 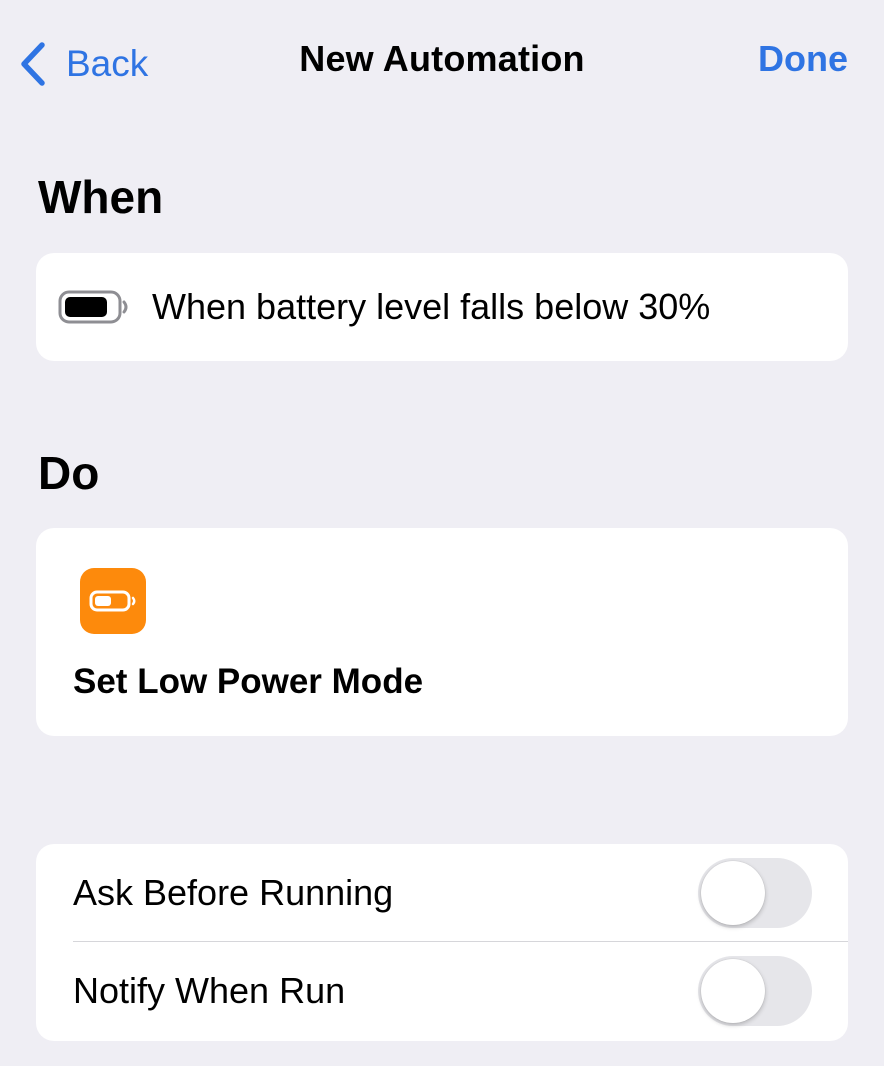 I want to click on when-heading: When, so click(x=101, y=197).